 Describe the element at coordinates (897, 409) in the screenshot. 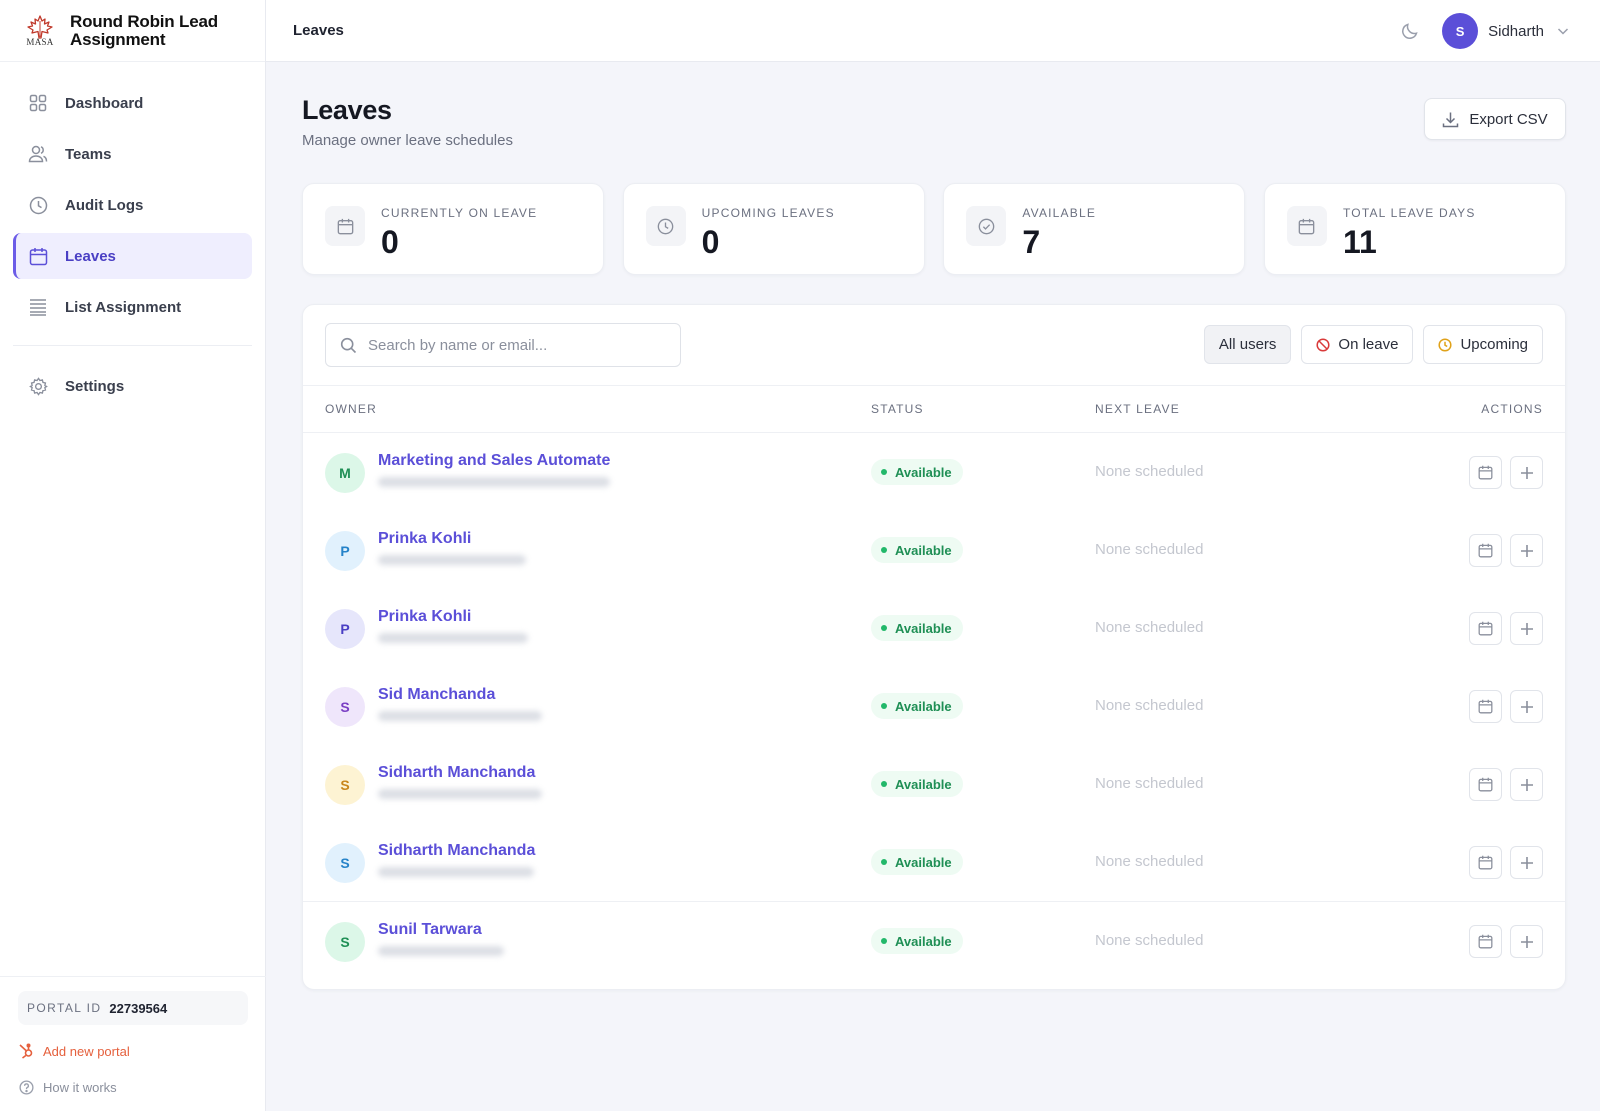

I see `column-status: STATUS` at that location.